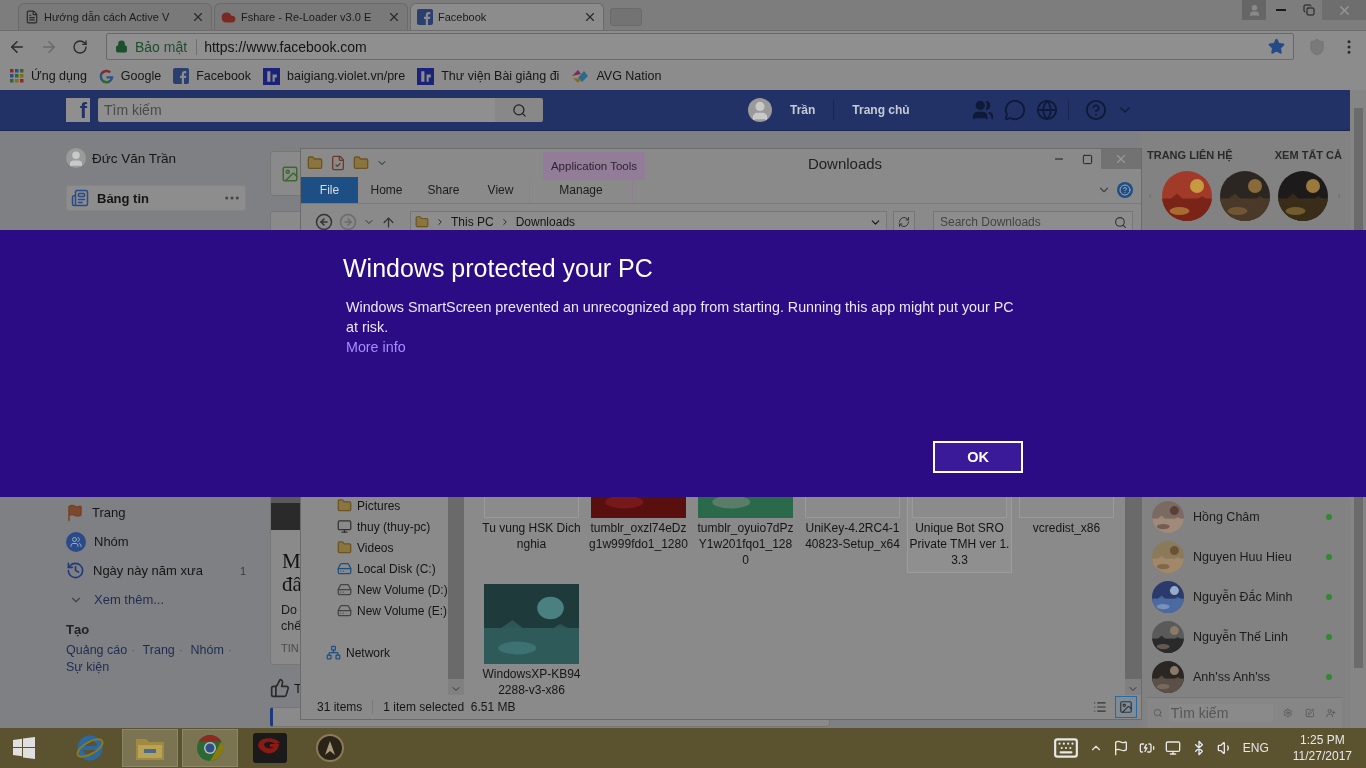 The image size is (1366, 768). What do you see at coordinates (374, 568) in the screenshot?
I see `nav-item: Local Disk (C:)` at bounding box center [374, 568].